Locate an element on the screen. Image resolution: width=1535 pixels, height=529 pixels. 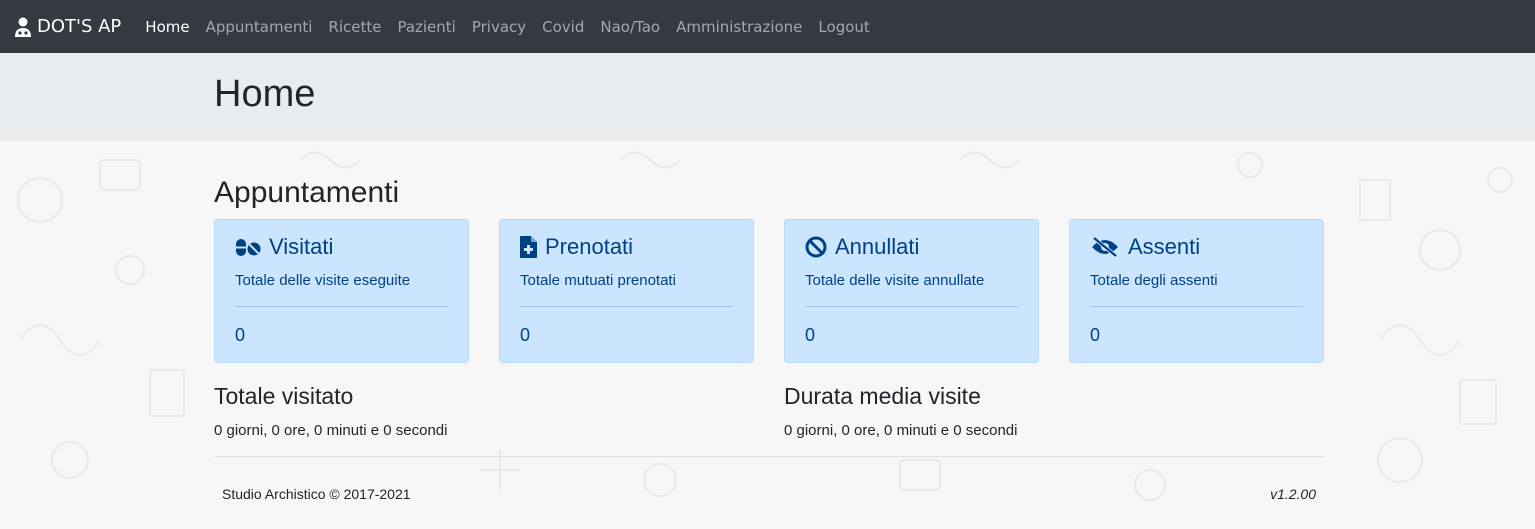
card-title: Prenotati is located at coordinates (589, 246).